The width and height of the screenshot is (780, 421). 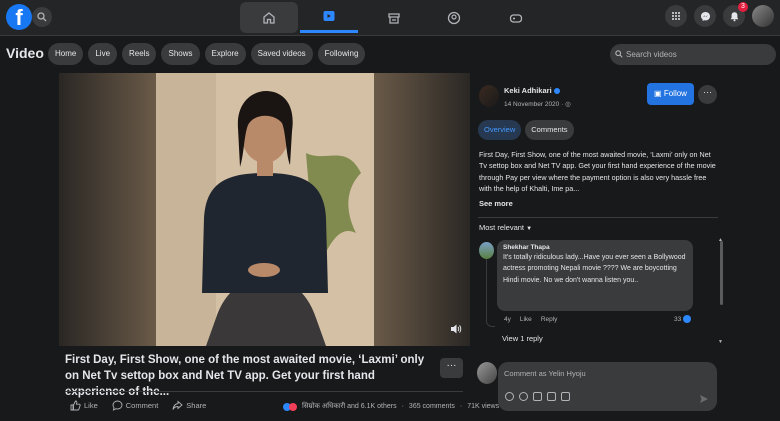 What do you see at coordinates (526, 319) in the screenshot?
I see `comment-like-button: Like` at bounding box center [526, 319].